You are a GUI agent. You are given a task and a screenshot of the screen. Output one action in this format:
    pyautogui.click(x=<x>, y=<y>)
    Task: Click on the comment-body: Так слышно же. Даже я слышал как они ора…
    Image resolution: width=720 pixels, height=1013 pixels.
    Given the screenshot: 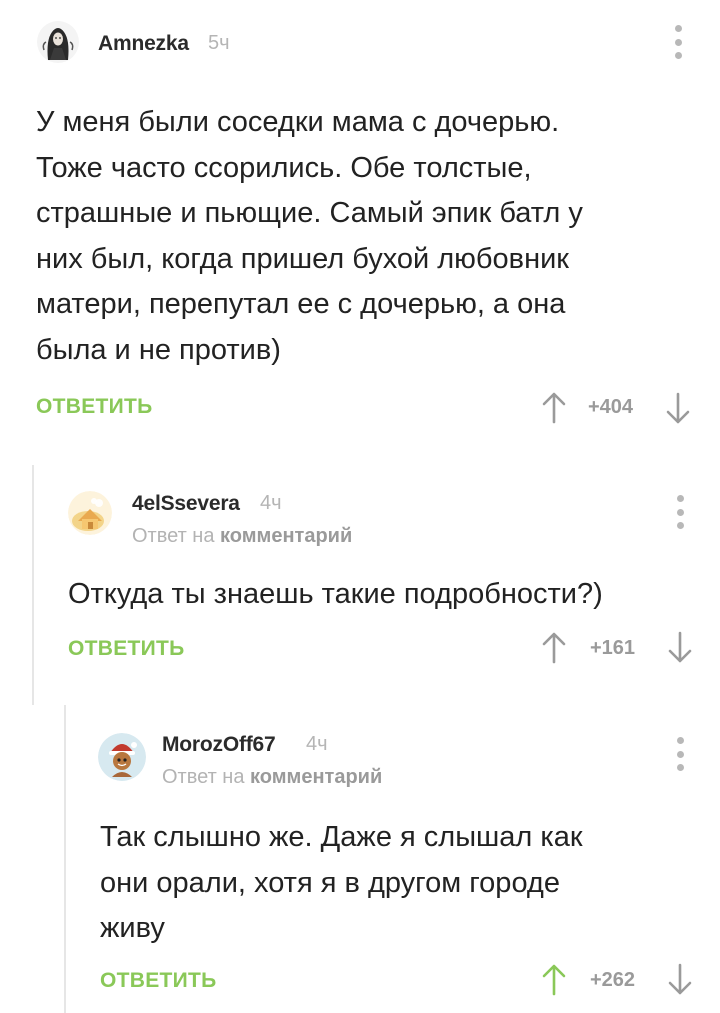 What is the action you would take?
    pyautogui.click(x=400, y=883)
    